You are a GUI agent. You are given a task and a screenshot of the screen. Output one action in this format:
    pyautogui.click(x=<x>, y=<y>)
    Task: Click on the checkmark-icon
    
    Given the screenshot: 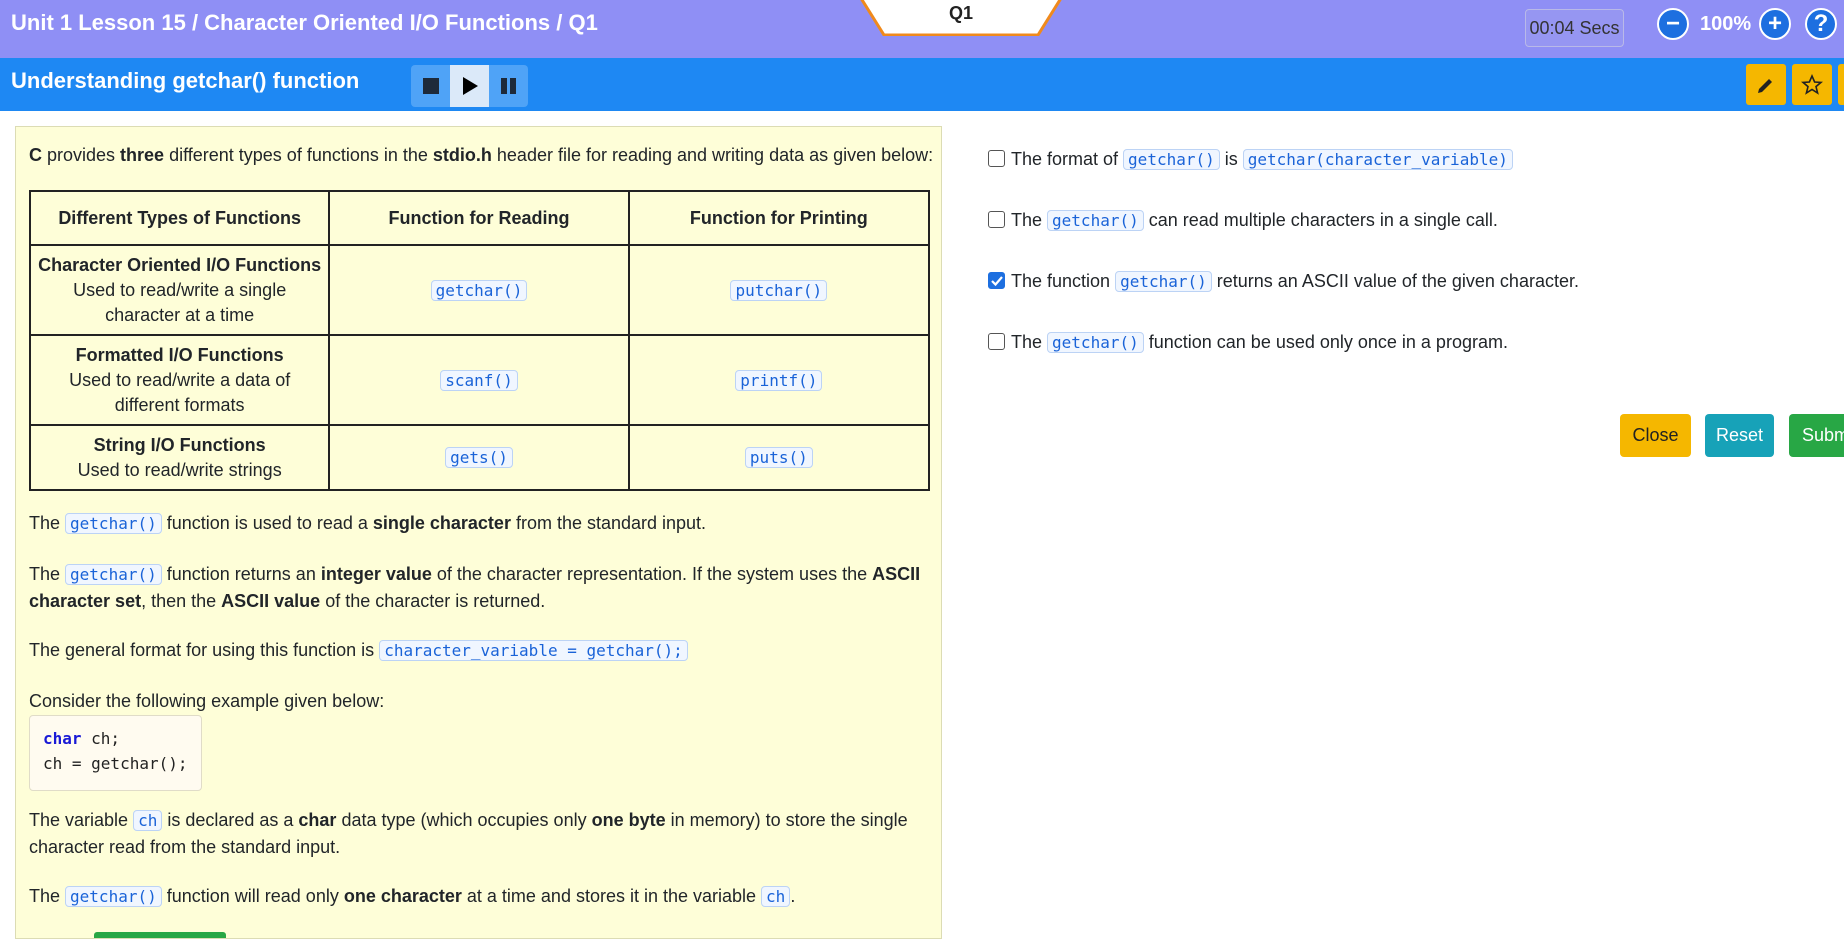 What is the action you would take?
    pyautogui.click(x=997, y=281)
    